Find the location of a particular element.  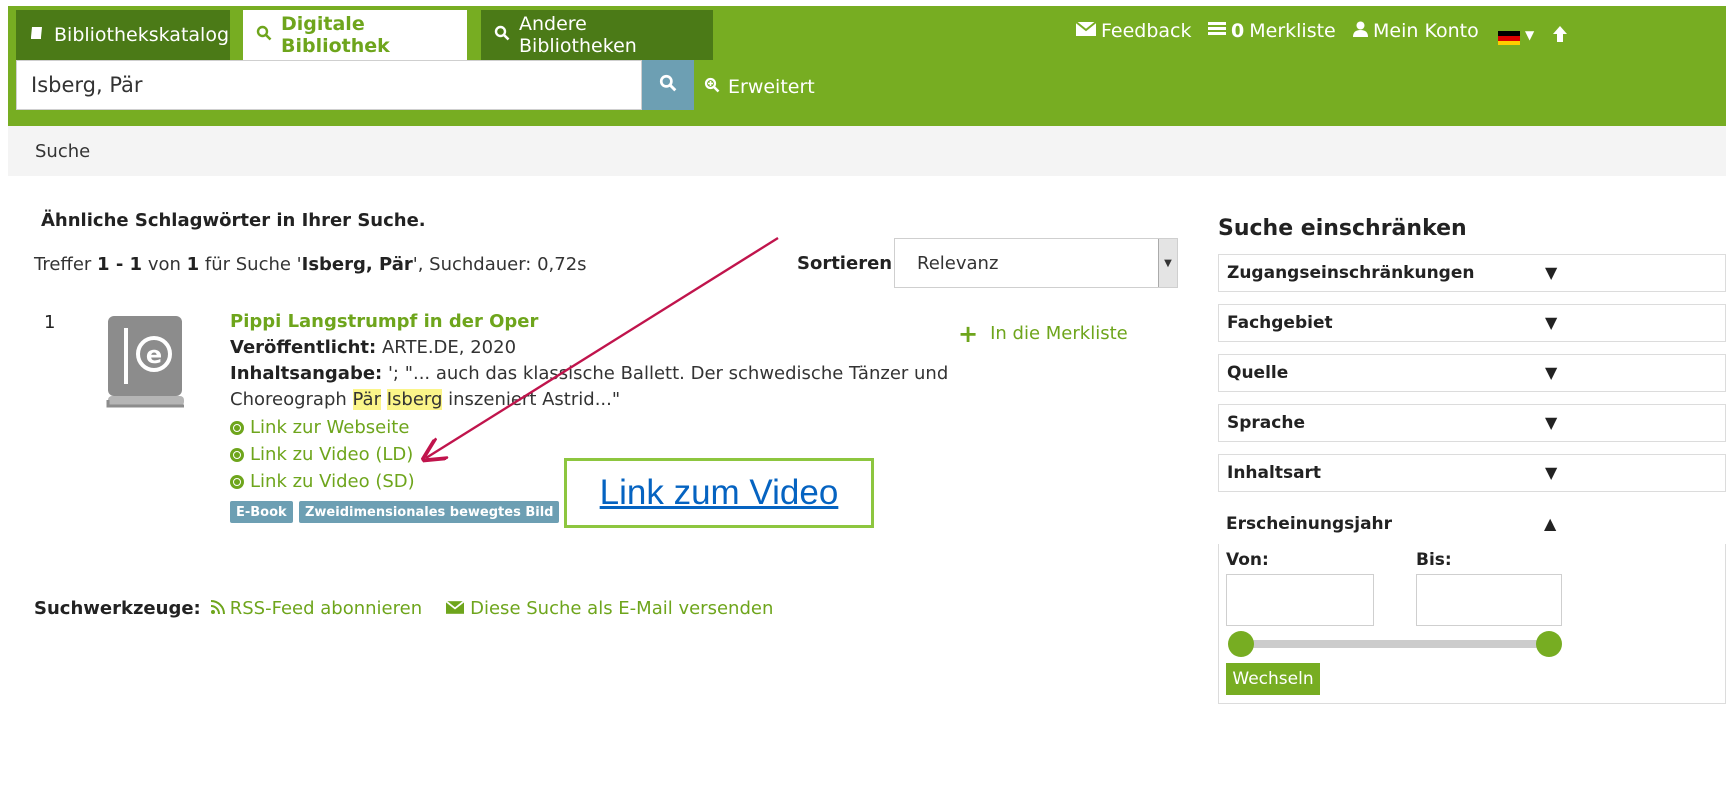

zoom-in-icon is located at coordinates (712, 87).